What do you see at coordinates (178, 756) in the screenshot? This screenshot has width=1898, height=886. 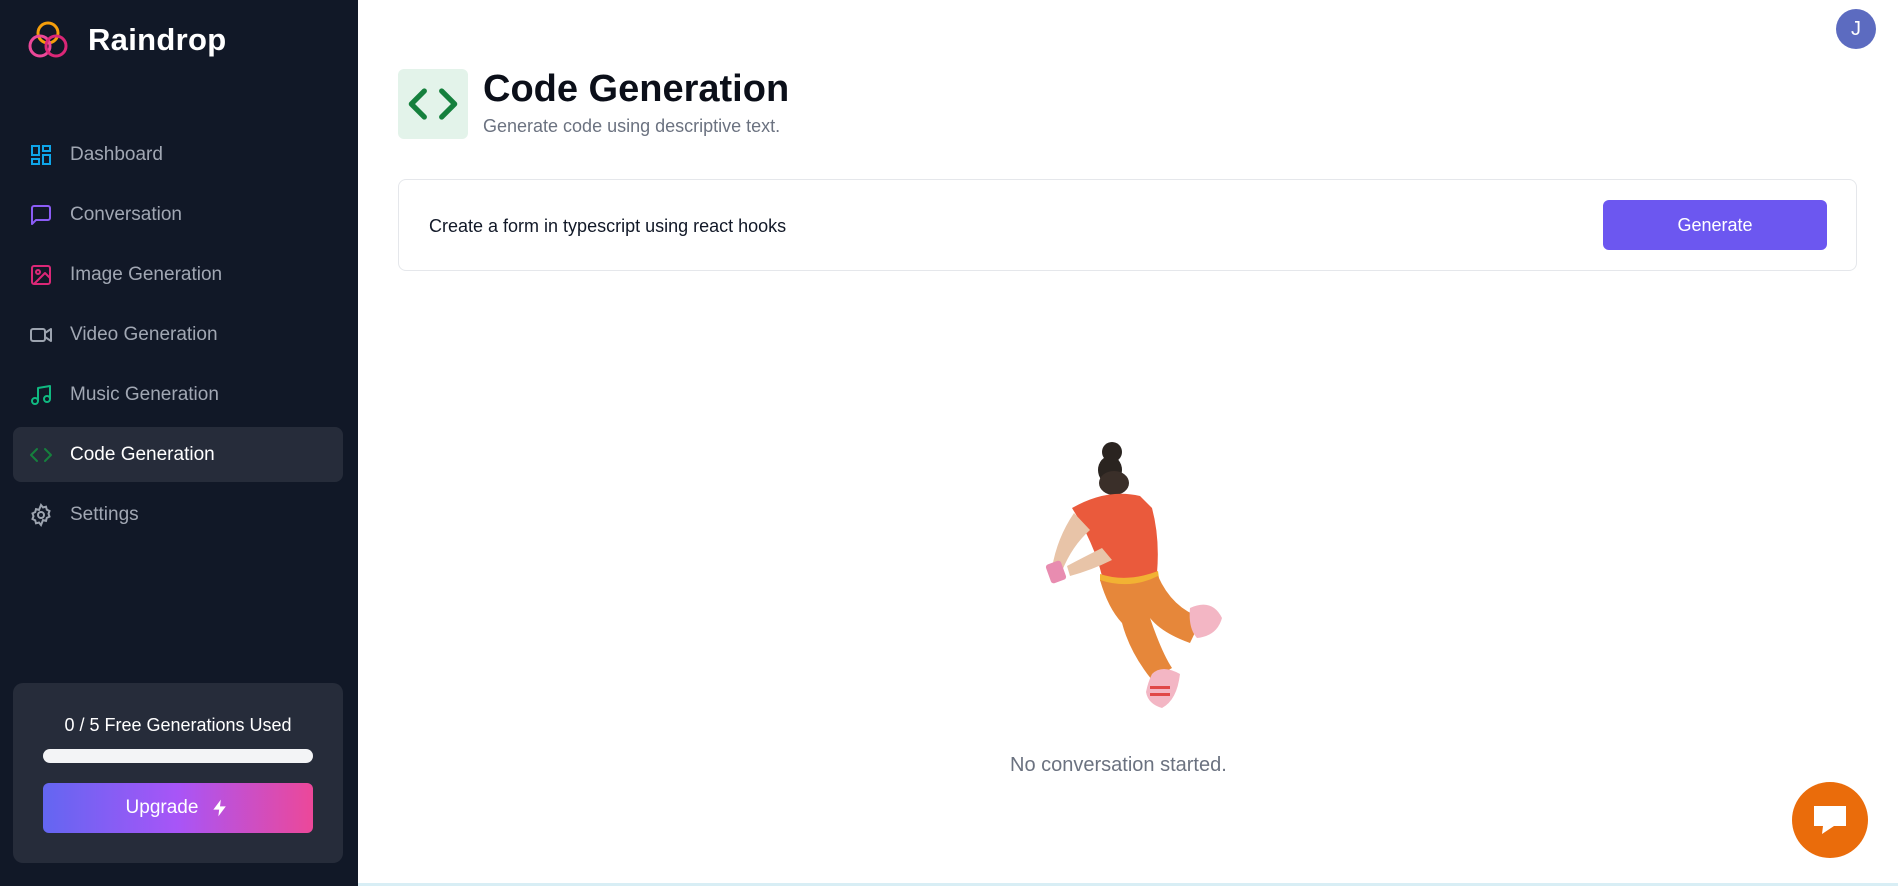 I see `usage-progress-bar` at bounding box center [178, 756].